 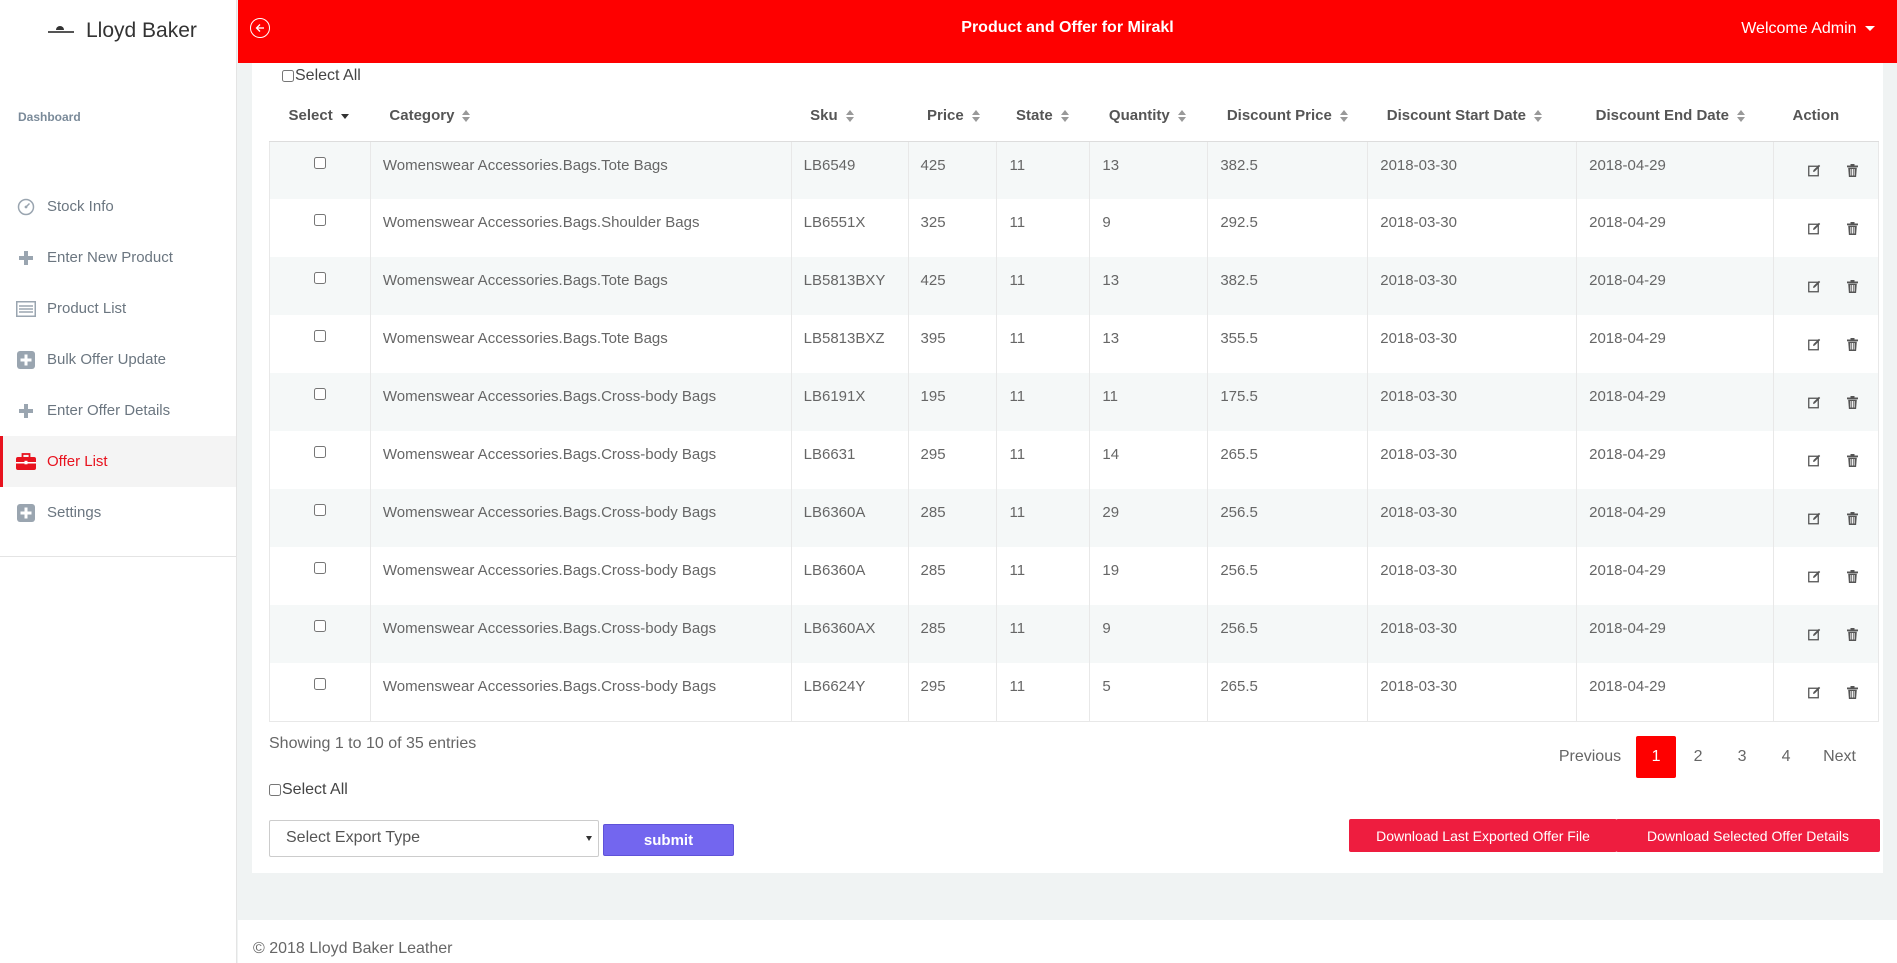 What do you see at coordinates (1287, 344) in the screenshot?
I see `cell-discount-price: 355.5` at bounding box center [1287, 344].